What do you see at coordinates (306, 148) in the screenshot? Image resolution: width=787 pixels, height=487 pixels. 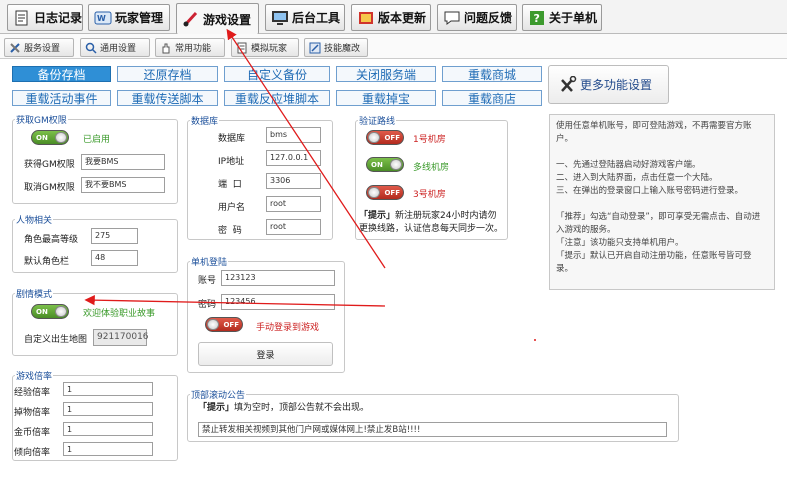 I see `annotation-arrow-up` at bounding box center [306, 148].